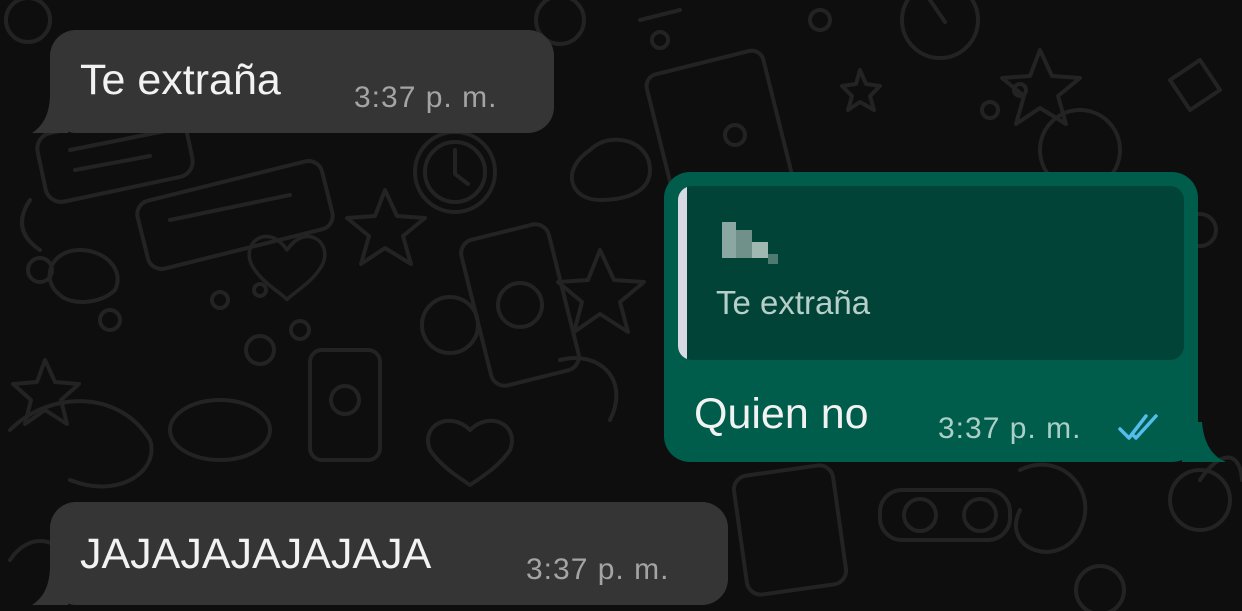 This screenshot has height=611, width=1242. What do you see at coordinates (750, 241) in the screenshot?
I see `quote-author-name-blurred` at bounding box center [750, 241].